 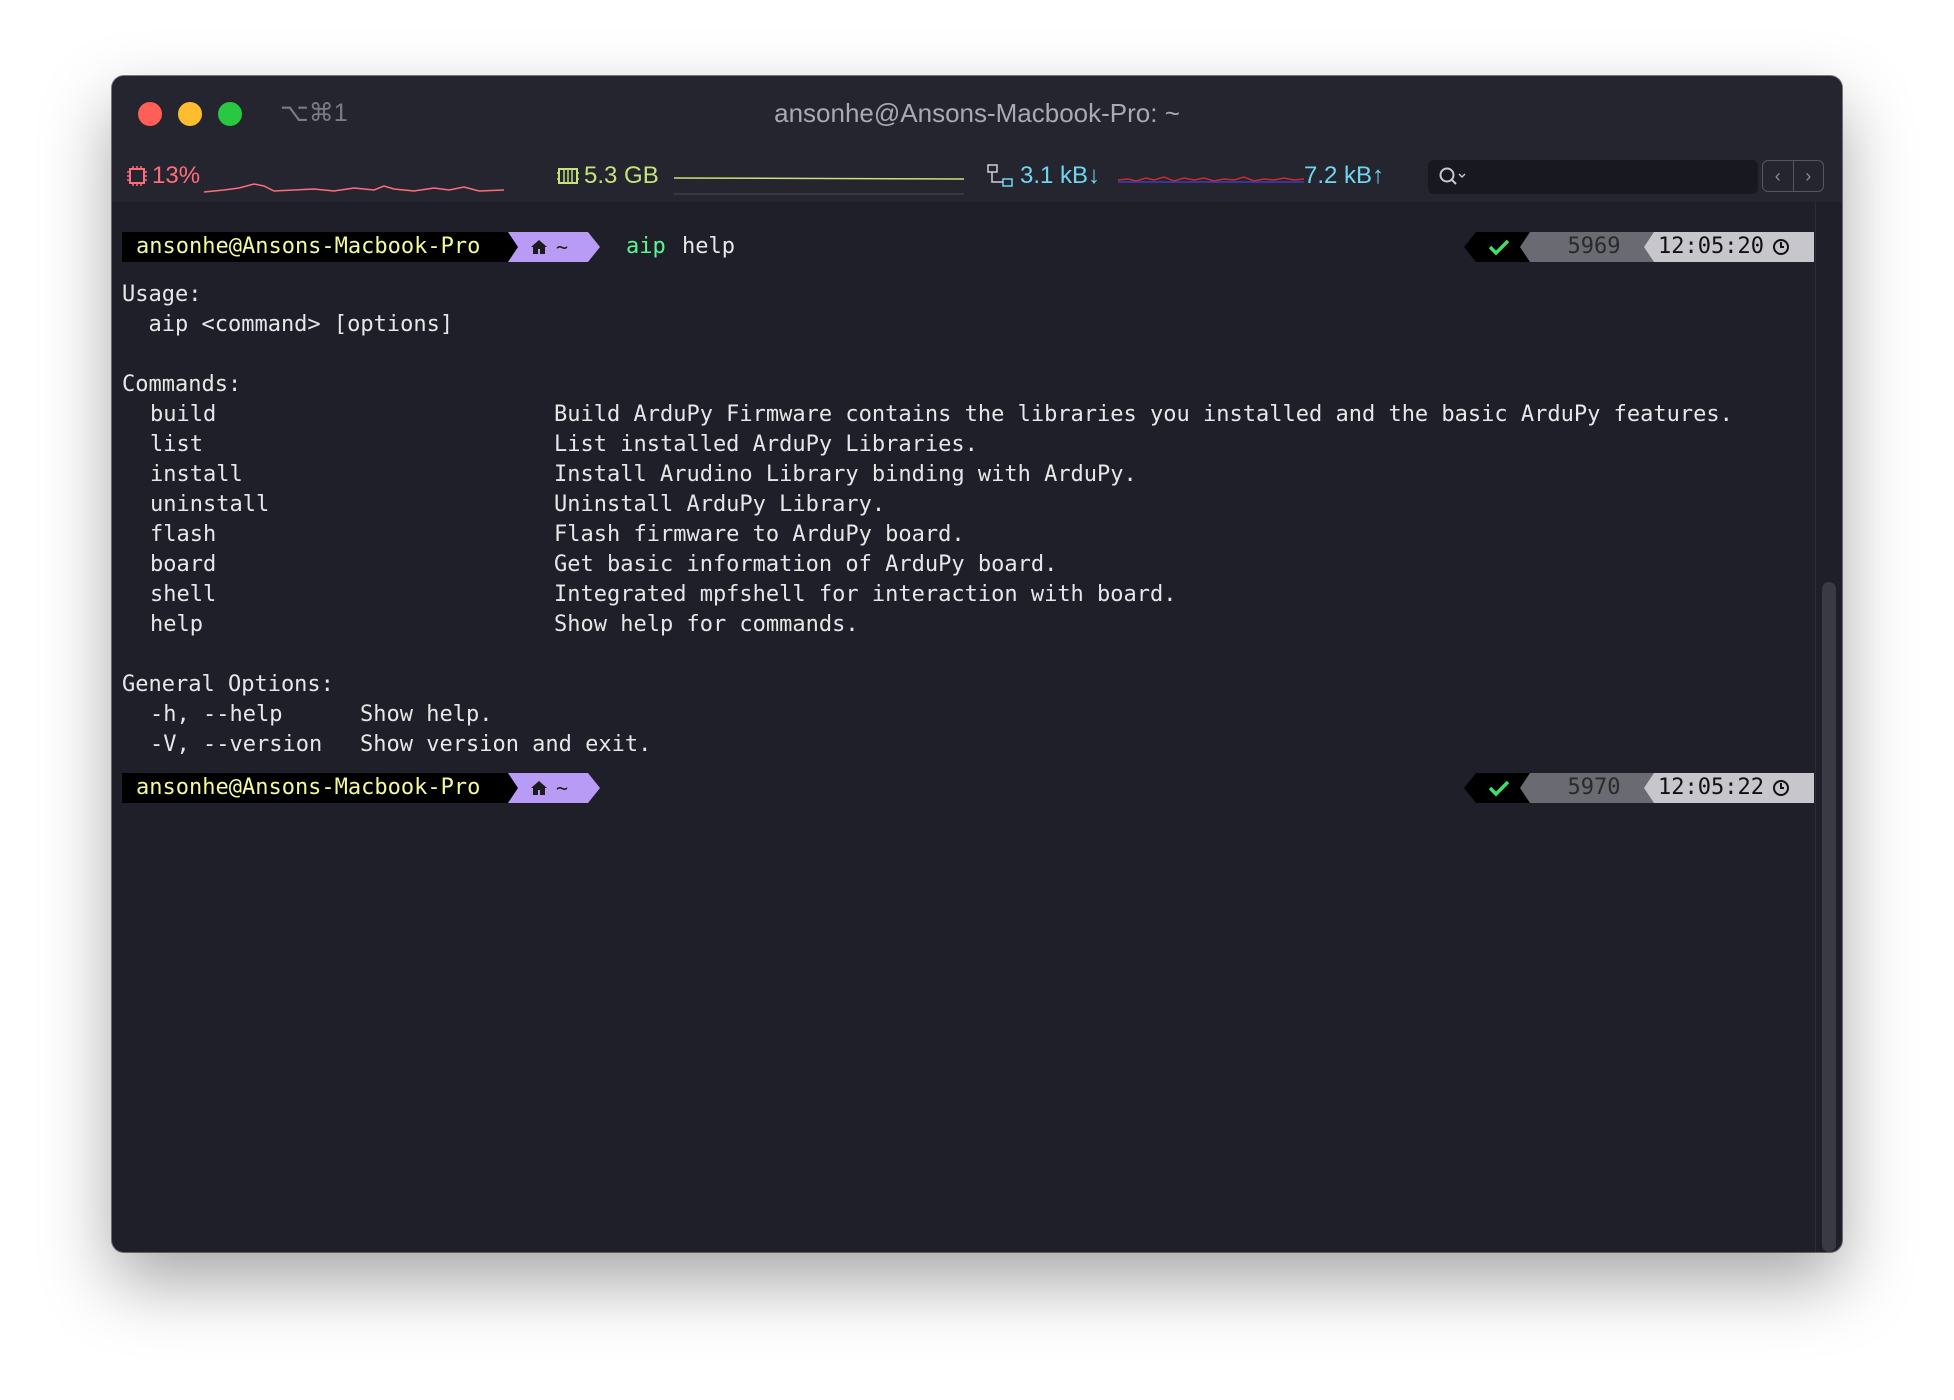 What do you see at coordinates (176, 444) in the screenshot?
I see `command-list-name: list` at bounding box center [176, 444].